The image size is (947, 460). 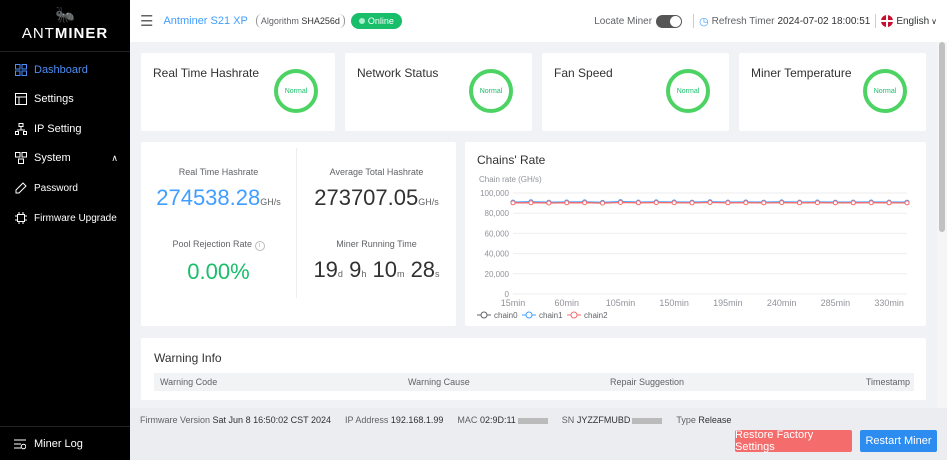 I want to click on sidebar-item-password: Password, so click(x=65, y=188).